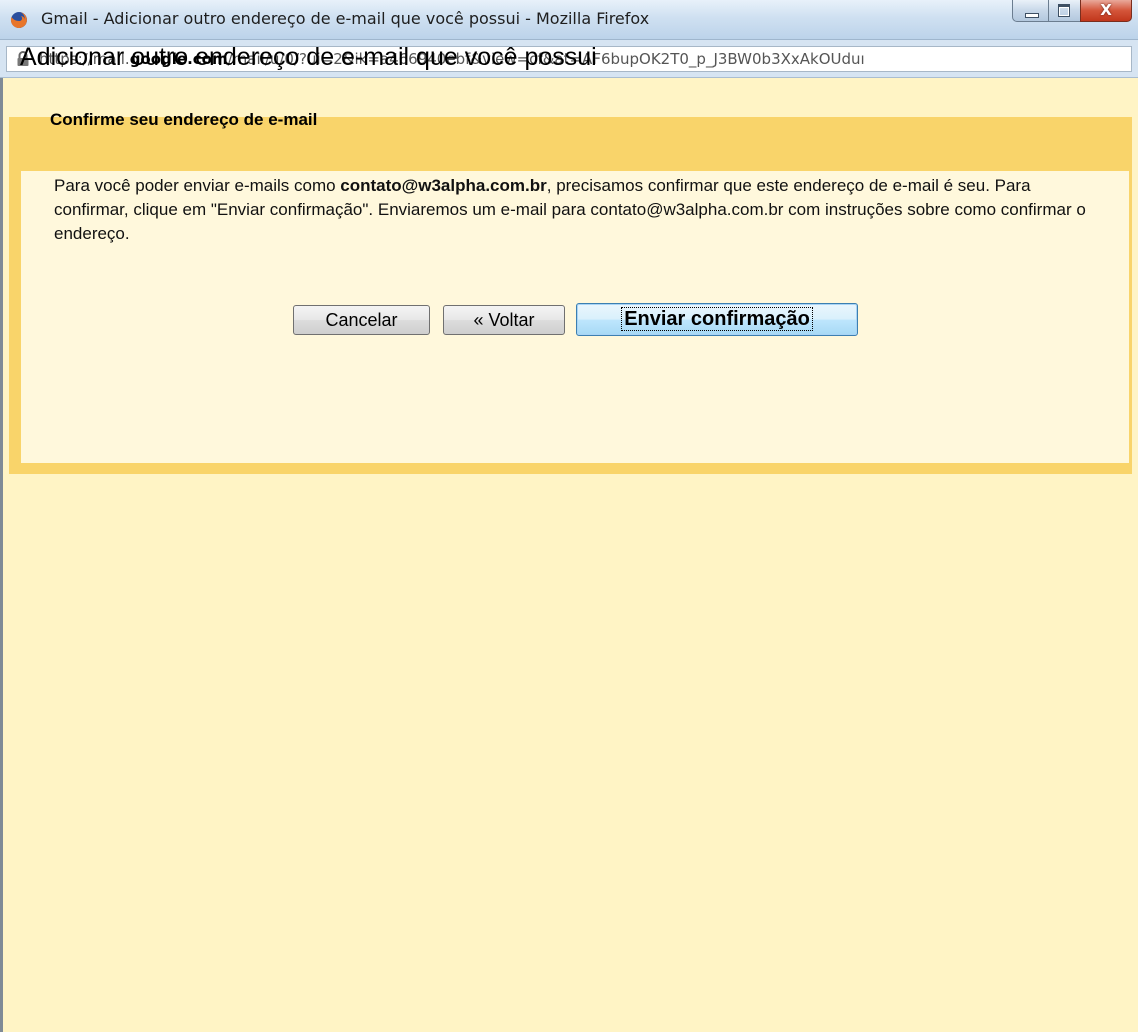  I want to click on window-controls: X, so click(1072, 11).